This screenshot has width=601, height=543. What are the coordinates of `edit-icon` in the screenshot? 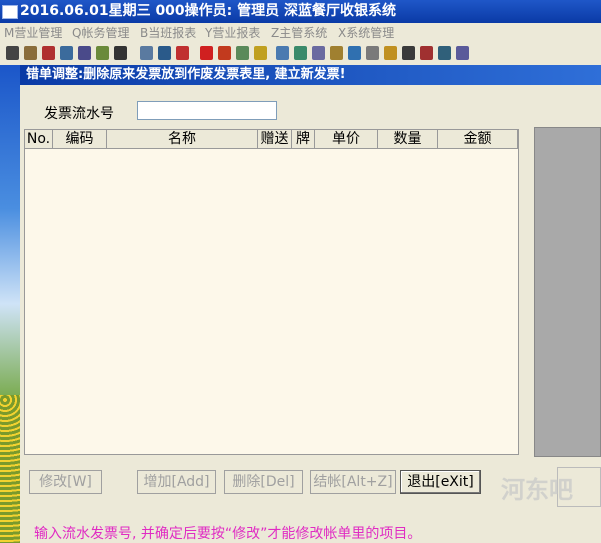 It's located at (66, 53).